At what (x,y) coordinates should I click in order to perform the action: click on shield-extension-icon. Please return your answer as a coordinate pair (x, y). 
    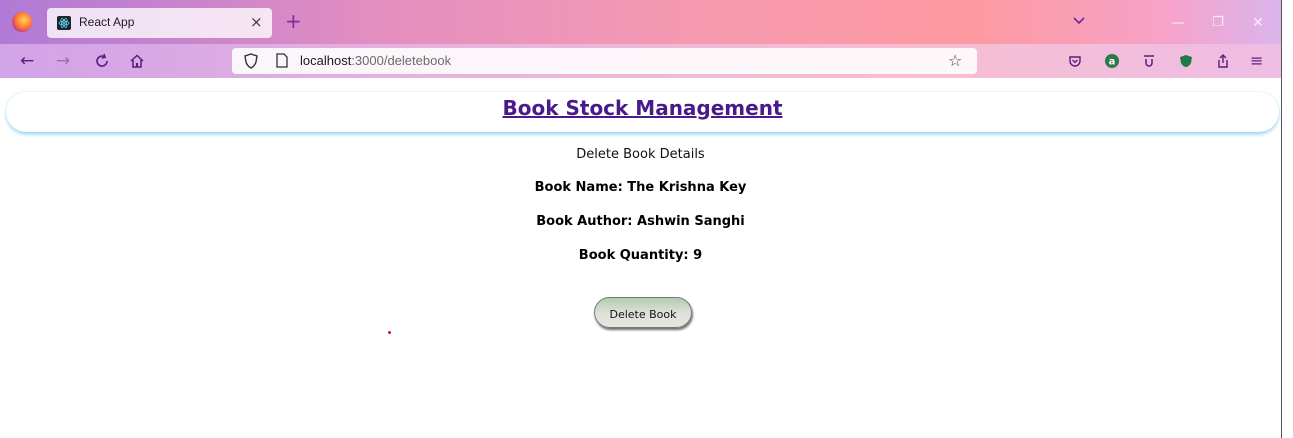
    Looking at the image, I should click on (1186, 60).